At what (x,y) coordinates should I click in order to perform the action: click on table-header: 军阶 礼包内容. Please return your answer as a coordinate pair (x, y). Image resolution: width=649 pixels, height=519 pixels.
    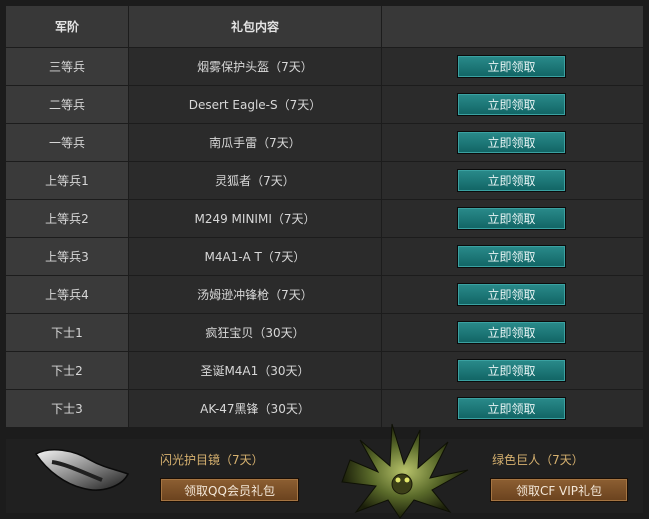
    Looking at the image, I should click on (324, 26).